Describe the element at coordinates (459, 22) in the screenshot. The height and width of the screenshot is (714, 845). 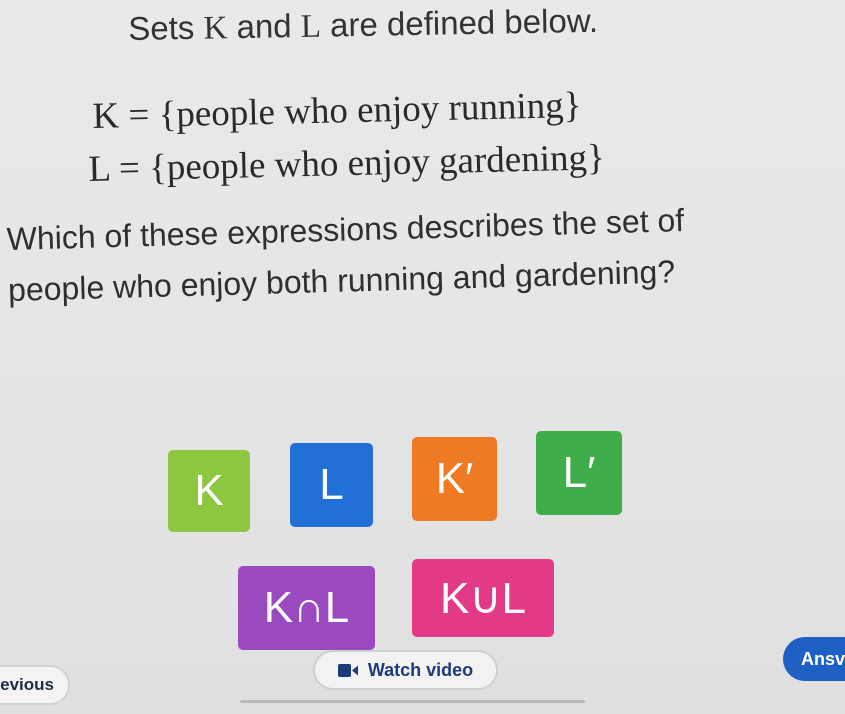
I see `intro-suffix: are defined below.` at that location.